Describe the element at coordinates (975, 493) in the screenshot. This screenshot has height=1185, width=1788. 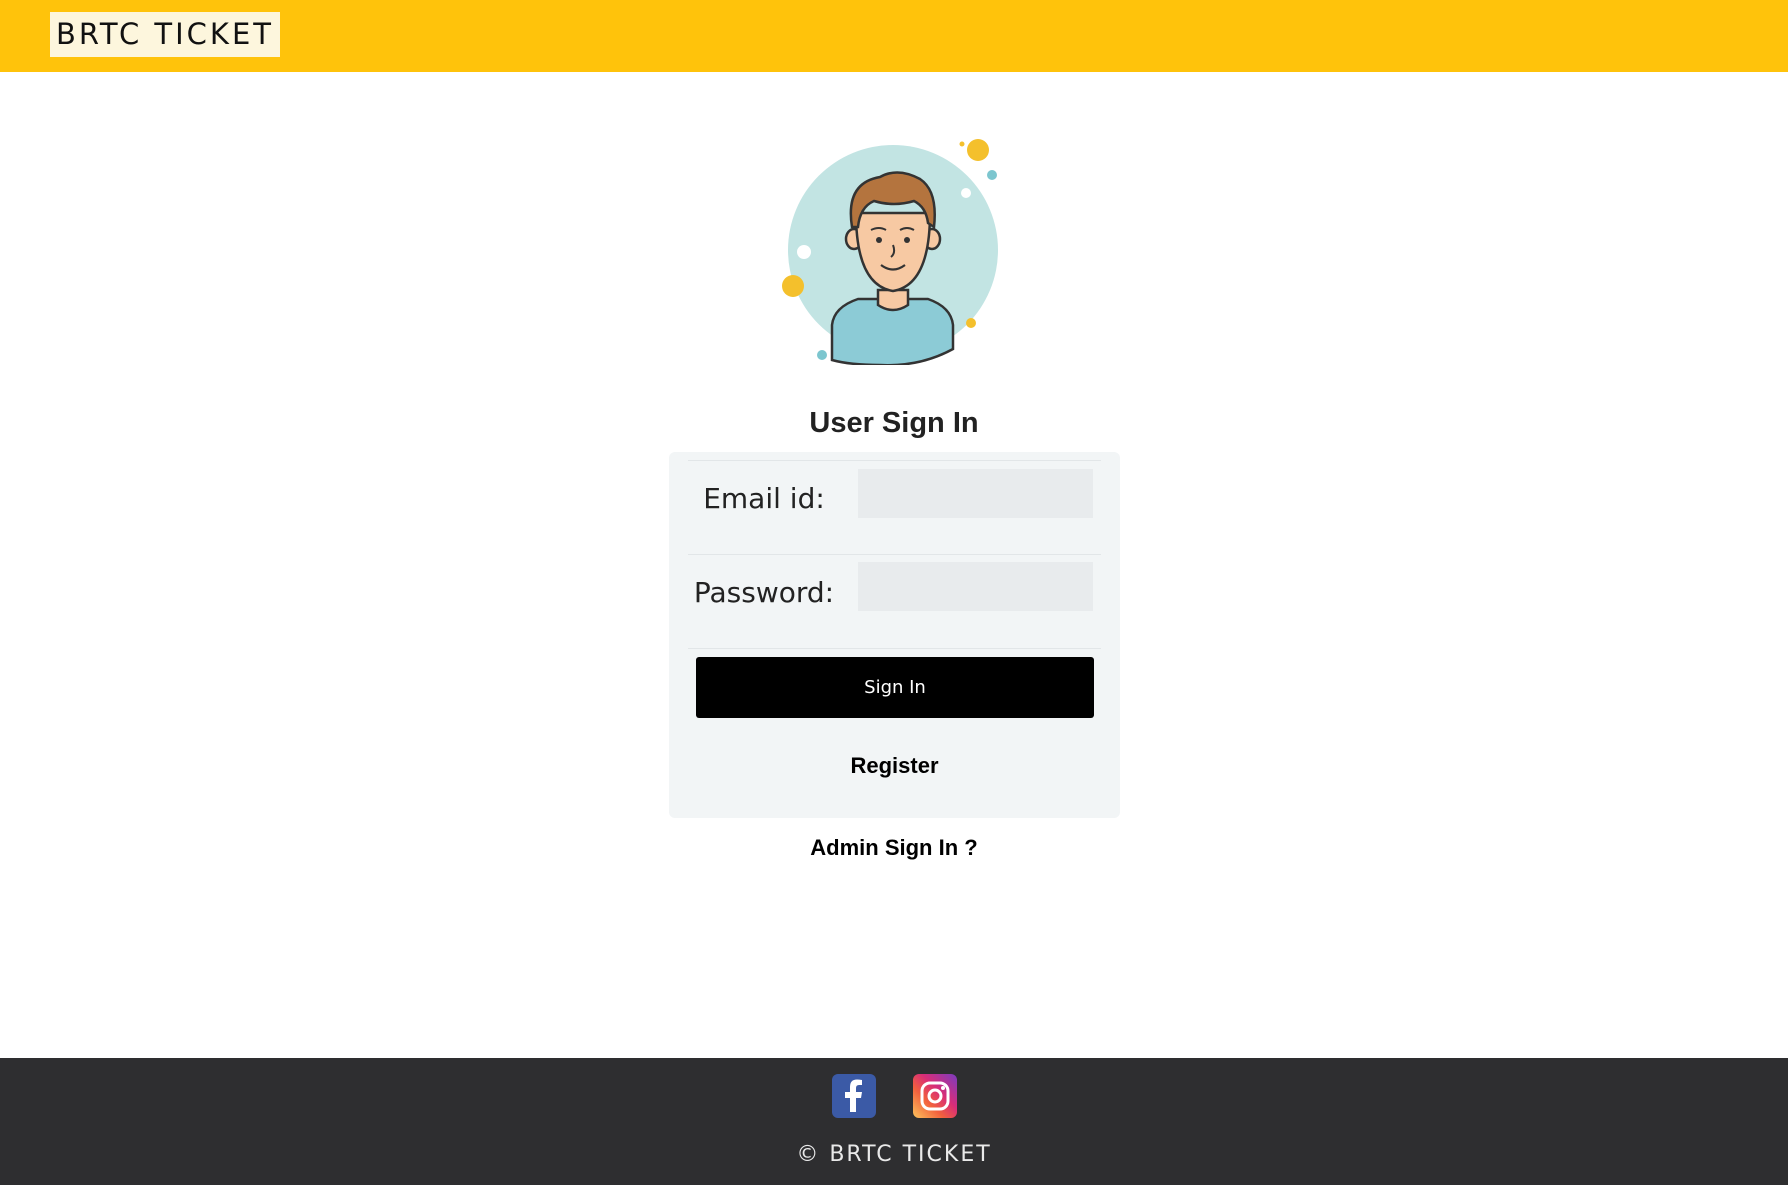
I see `email-field` at that location.